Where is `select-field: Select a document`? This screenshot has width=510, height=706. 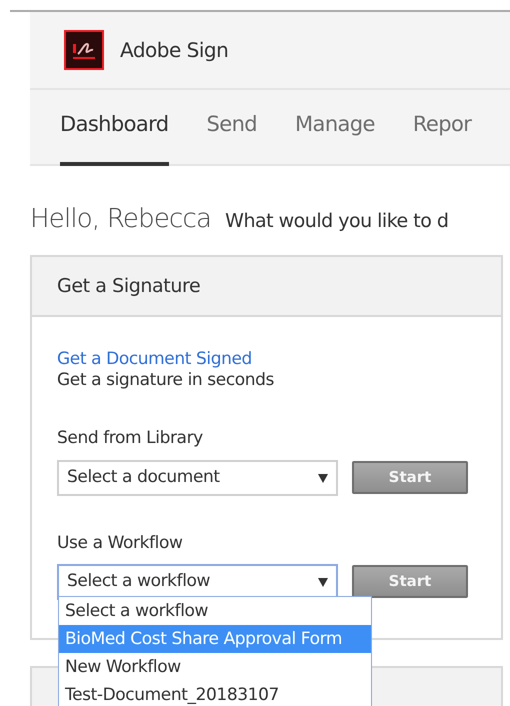 select-field: Select a document is located at coordinates (197, 478).